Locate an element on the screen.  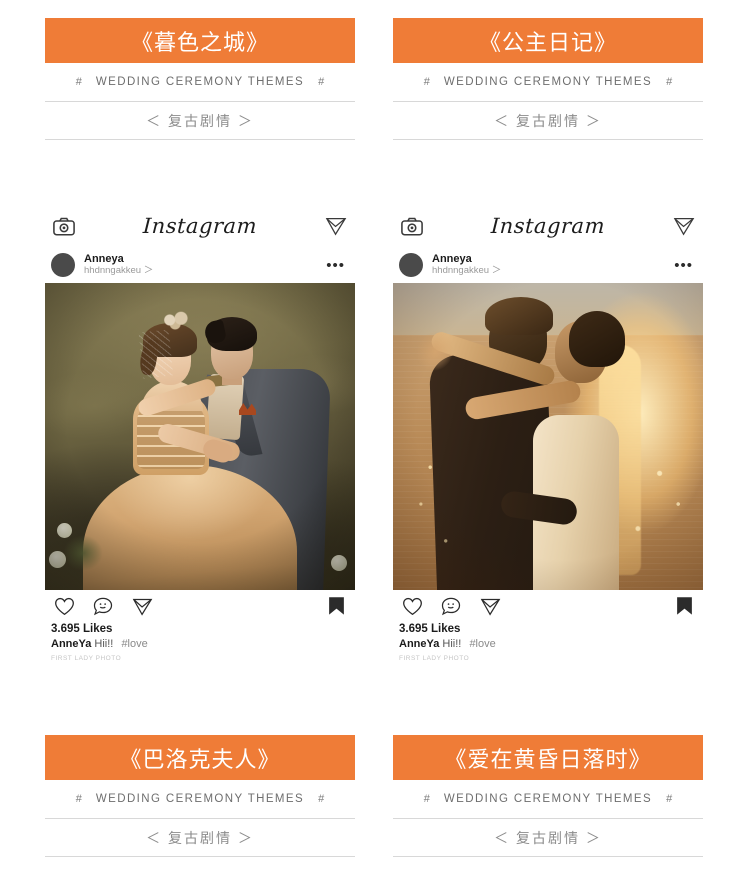
title-text: 《爱在黄昏日落时》 is located at coordinates (548, 759).